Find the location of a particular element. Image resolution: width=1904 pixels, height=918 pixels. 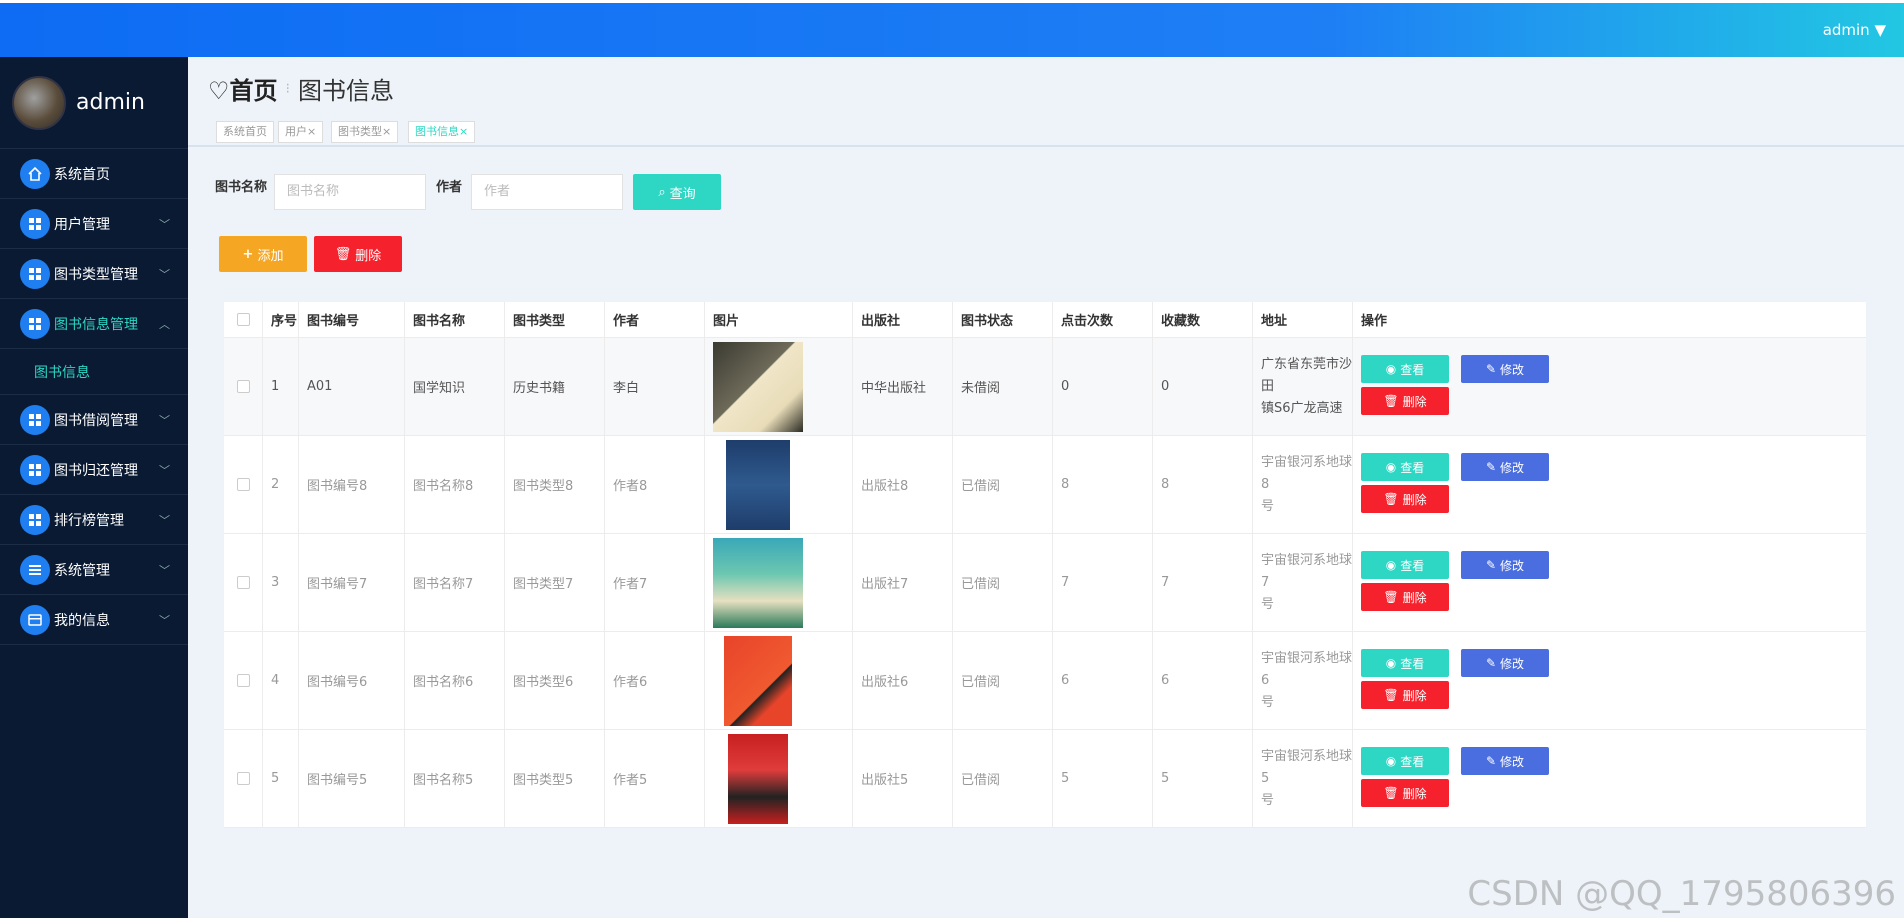

table-cell: 图书编号7 is located at coordinates (351, 582).